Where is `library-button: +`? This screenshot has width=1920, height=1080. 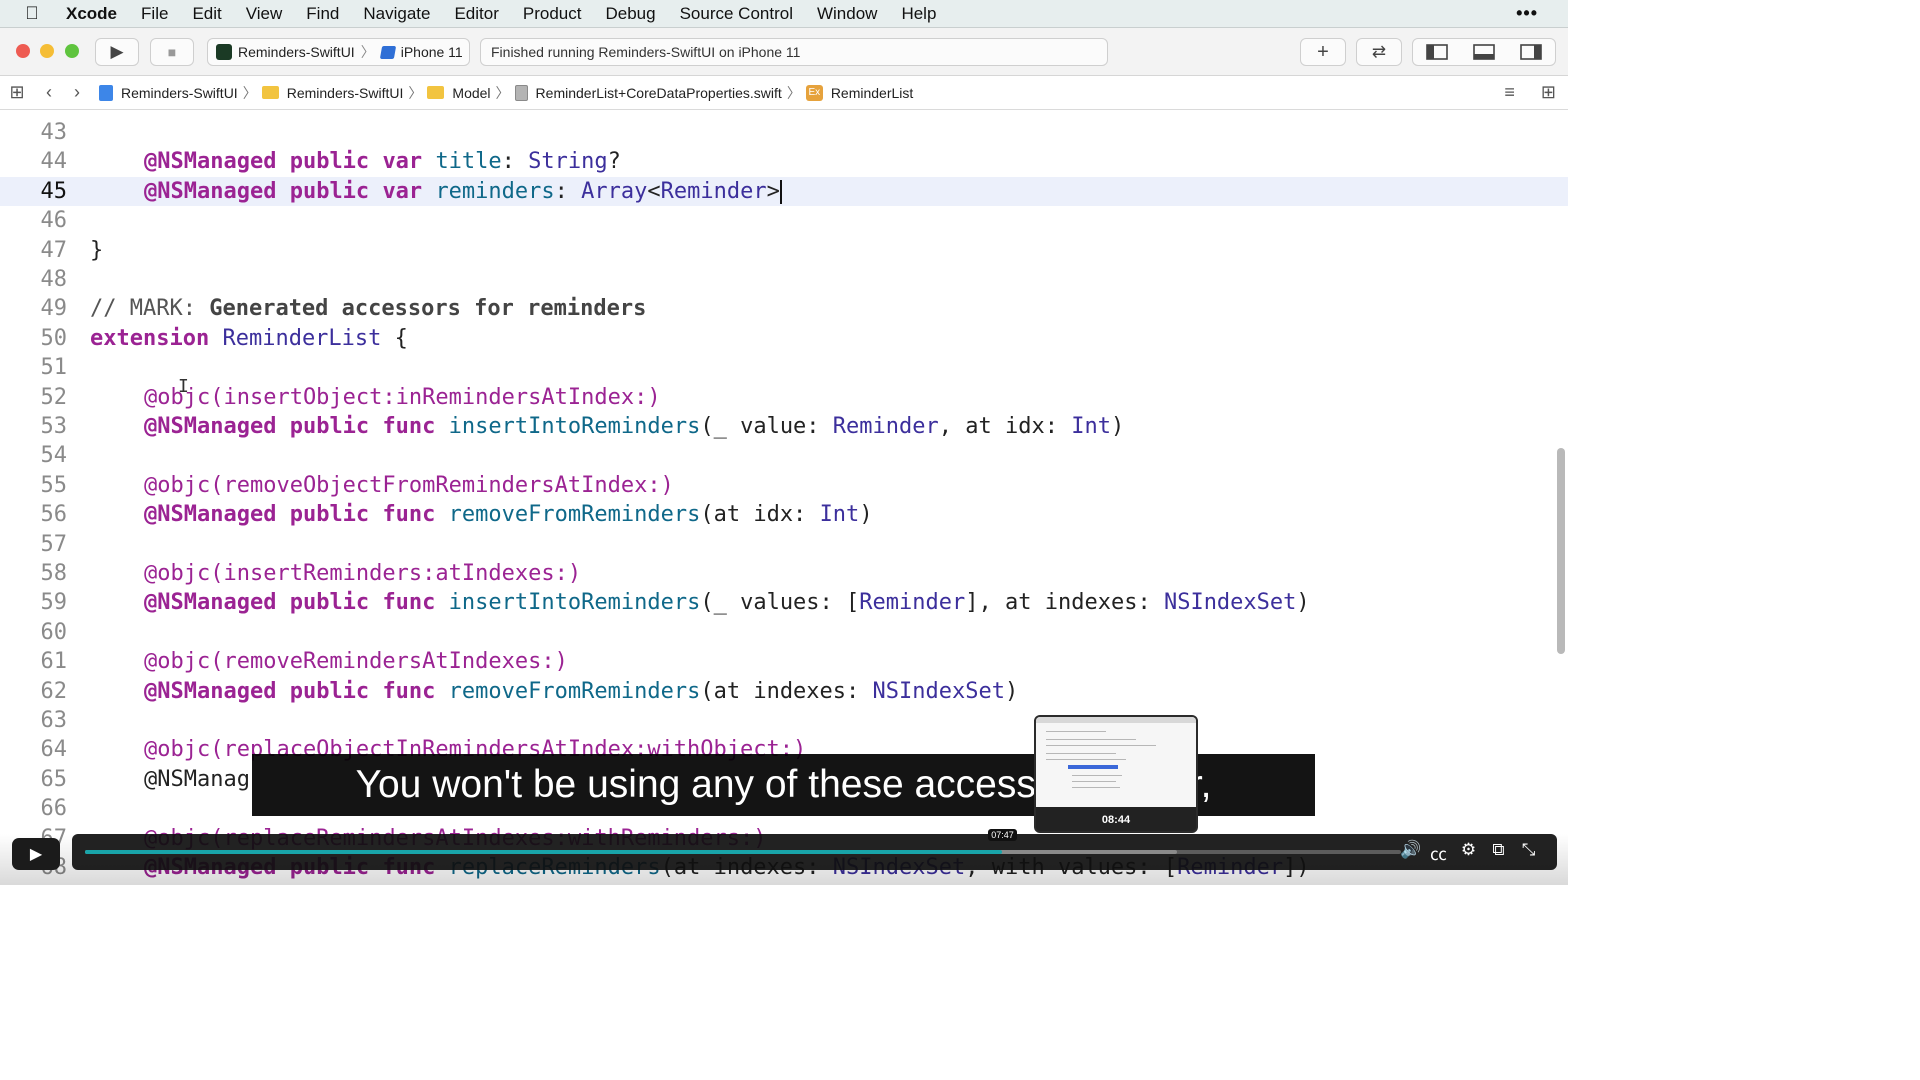
library-button: + is located at coordinates (1323, 52).